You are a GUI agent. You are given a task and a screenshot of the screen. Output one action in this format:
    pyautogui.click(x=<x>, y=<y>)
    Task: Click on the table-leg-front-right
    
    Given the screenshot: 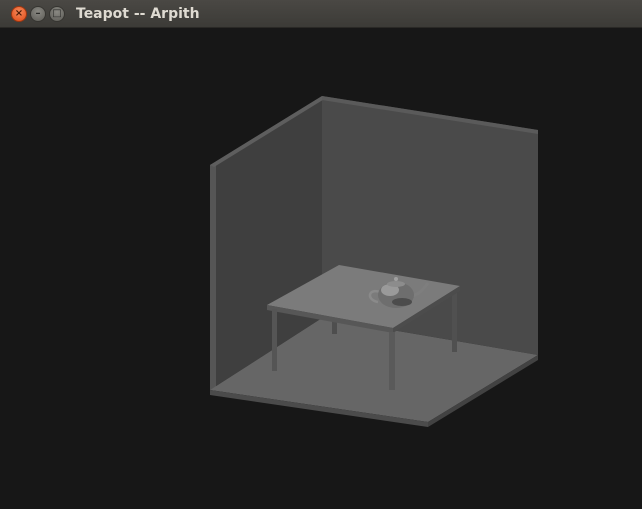 What is the action you would take?
    pyautogui.click(x=392, y=361)
    